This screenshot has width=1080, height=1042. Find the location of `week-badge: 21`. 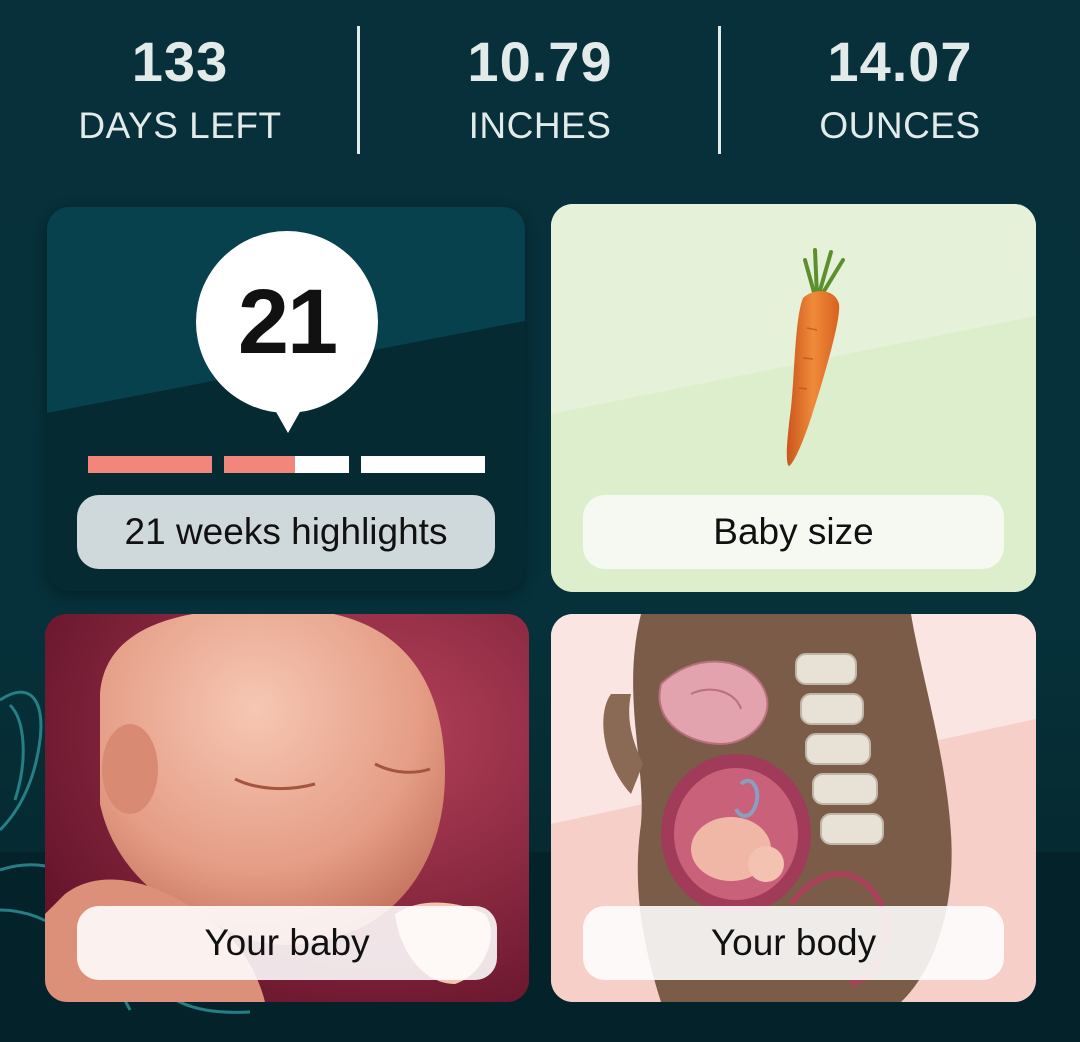

week-badge: 21 is located at coordinates (287, 322).